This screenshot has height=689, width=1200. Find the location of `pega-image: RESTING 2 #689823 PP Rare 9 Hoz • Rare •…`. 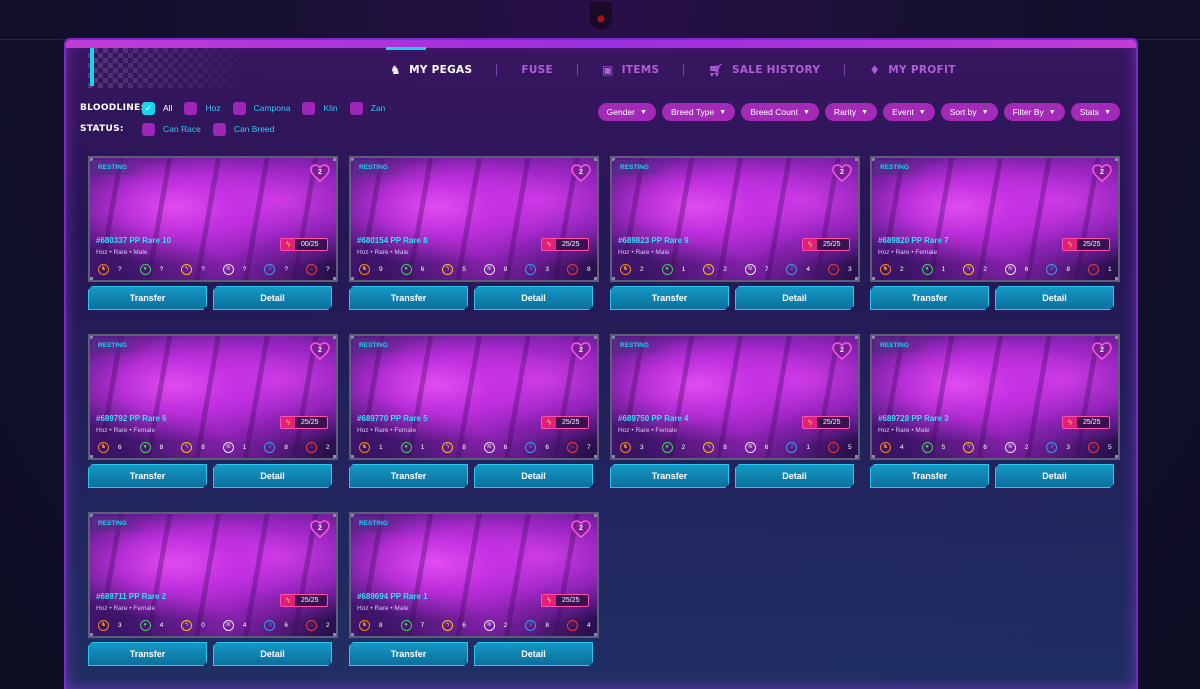

pega-image: RESTING 2 #689823 PP Rare 9 Hoz • Rare •… is located at coordinates (735, 219).